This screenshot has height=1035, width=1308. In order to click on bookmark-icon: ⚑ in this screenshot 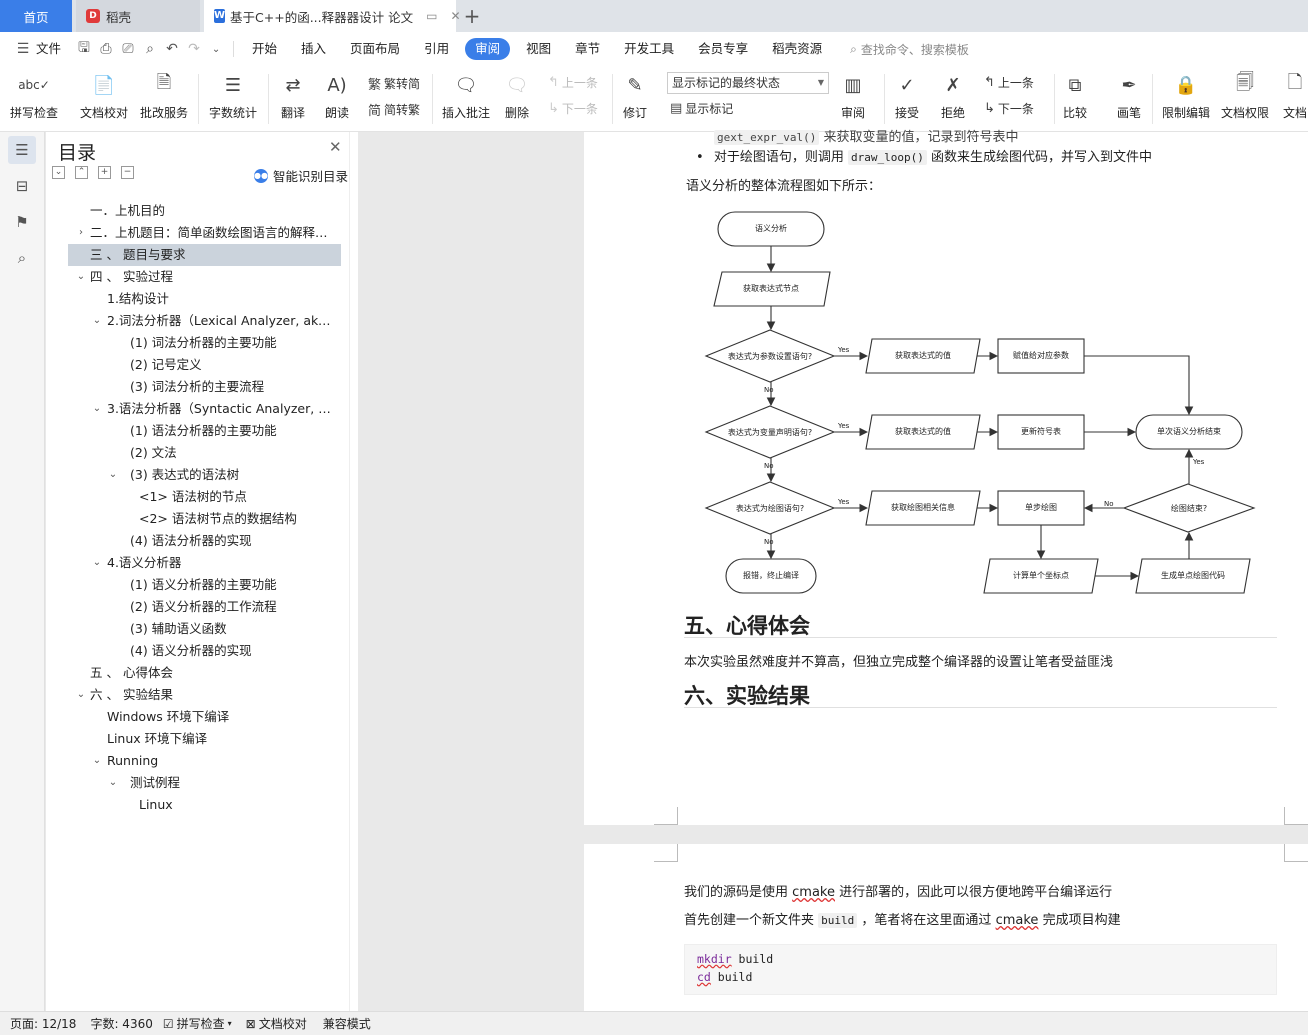, I will do `click(22, 222)`.